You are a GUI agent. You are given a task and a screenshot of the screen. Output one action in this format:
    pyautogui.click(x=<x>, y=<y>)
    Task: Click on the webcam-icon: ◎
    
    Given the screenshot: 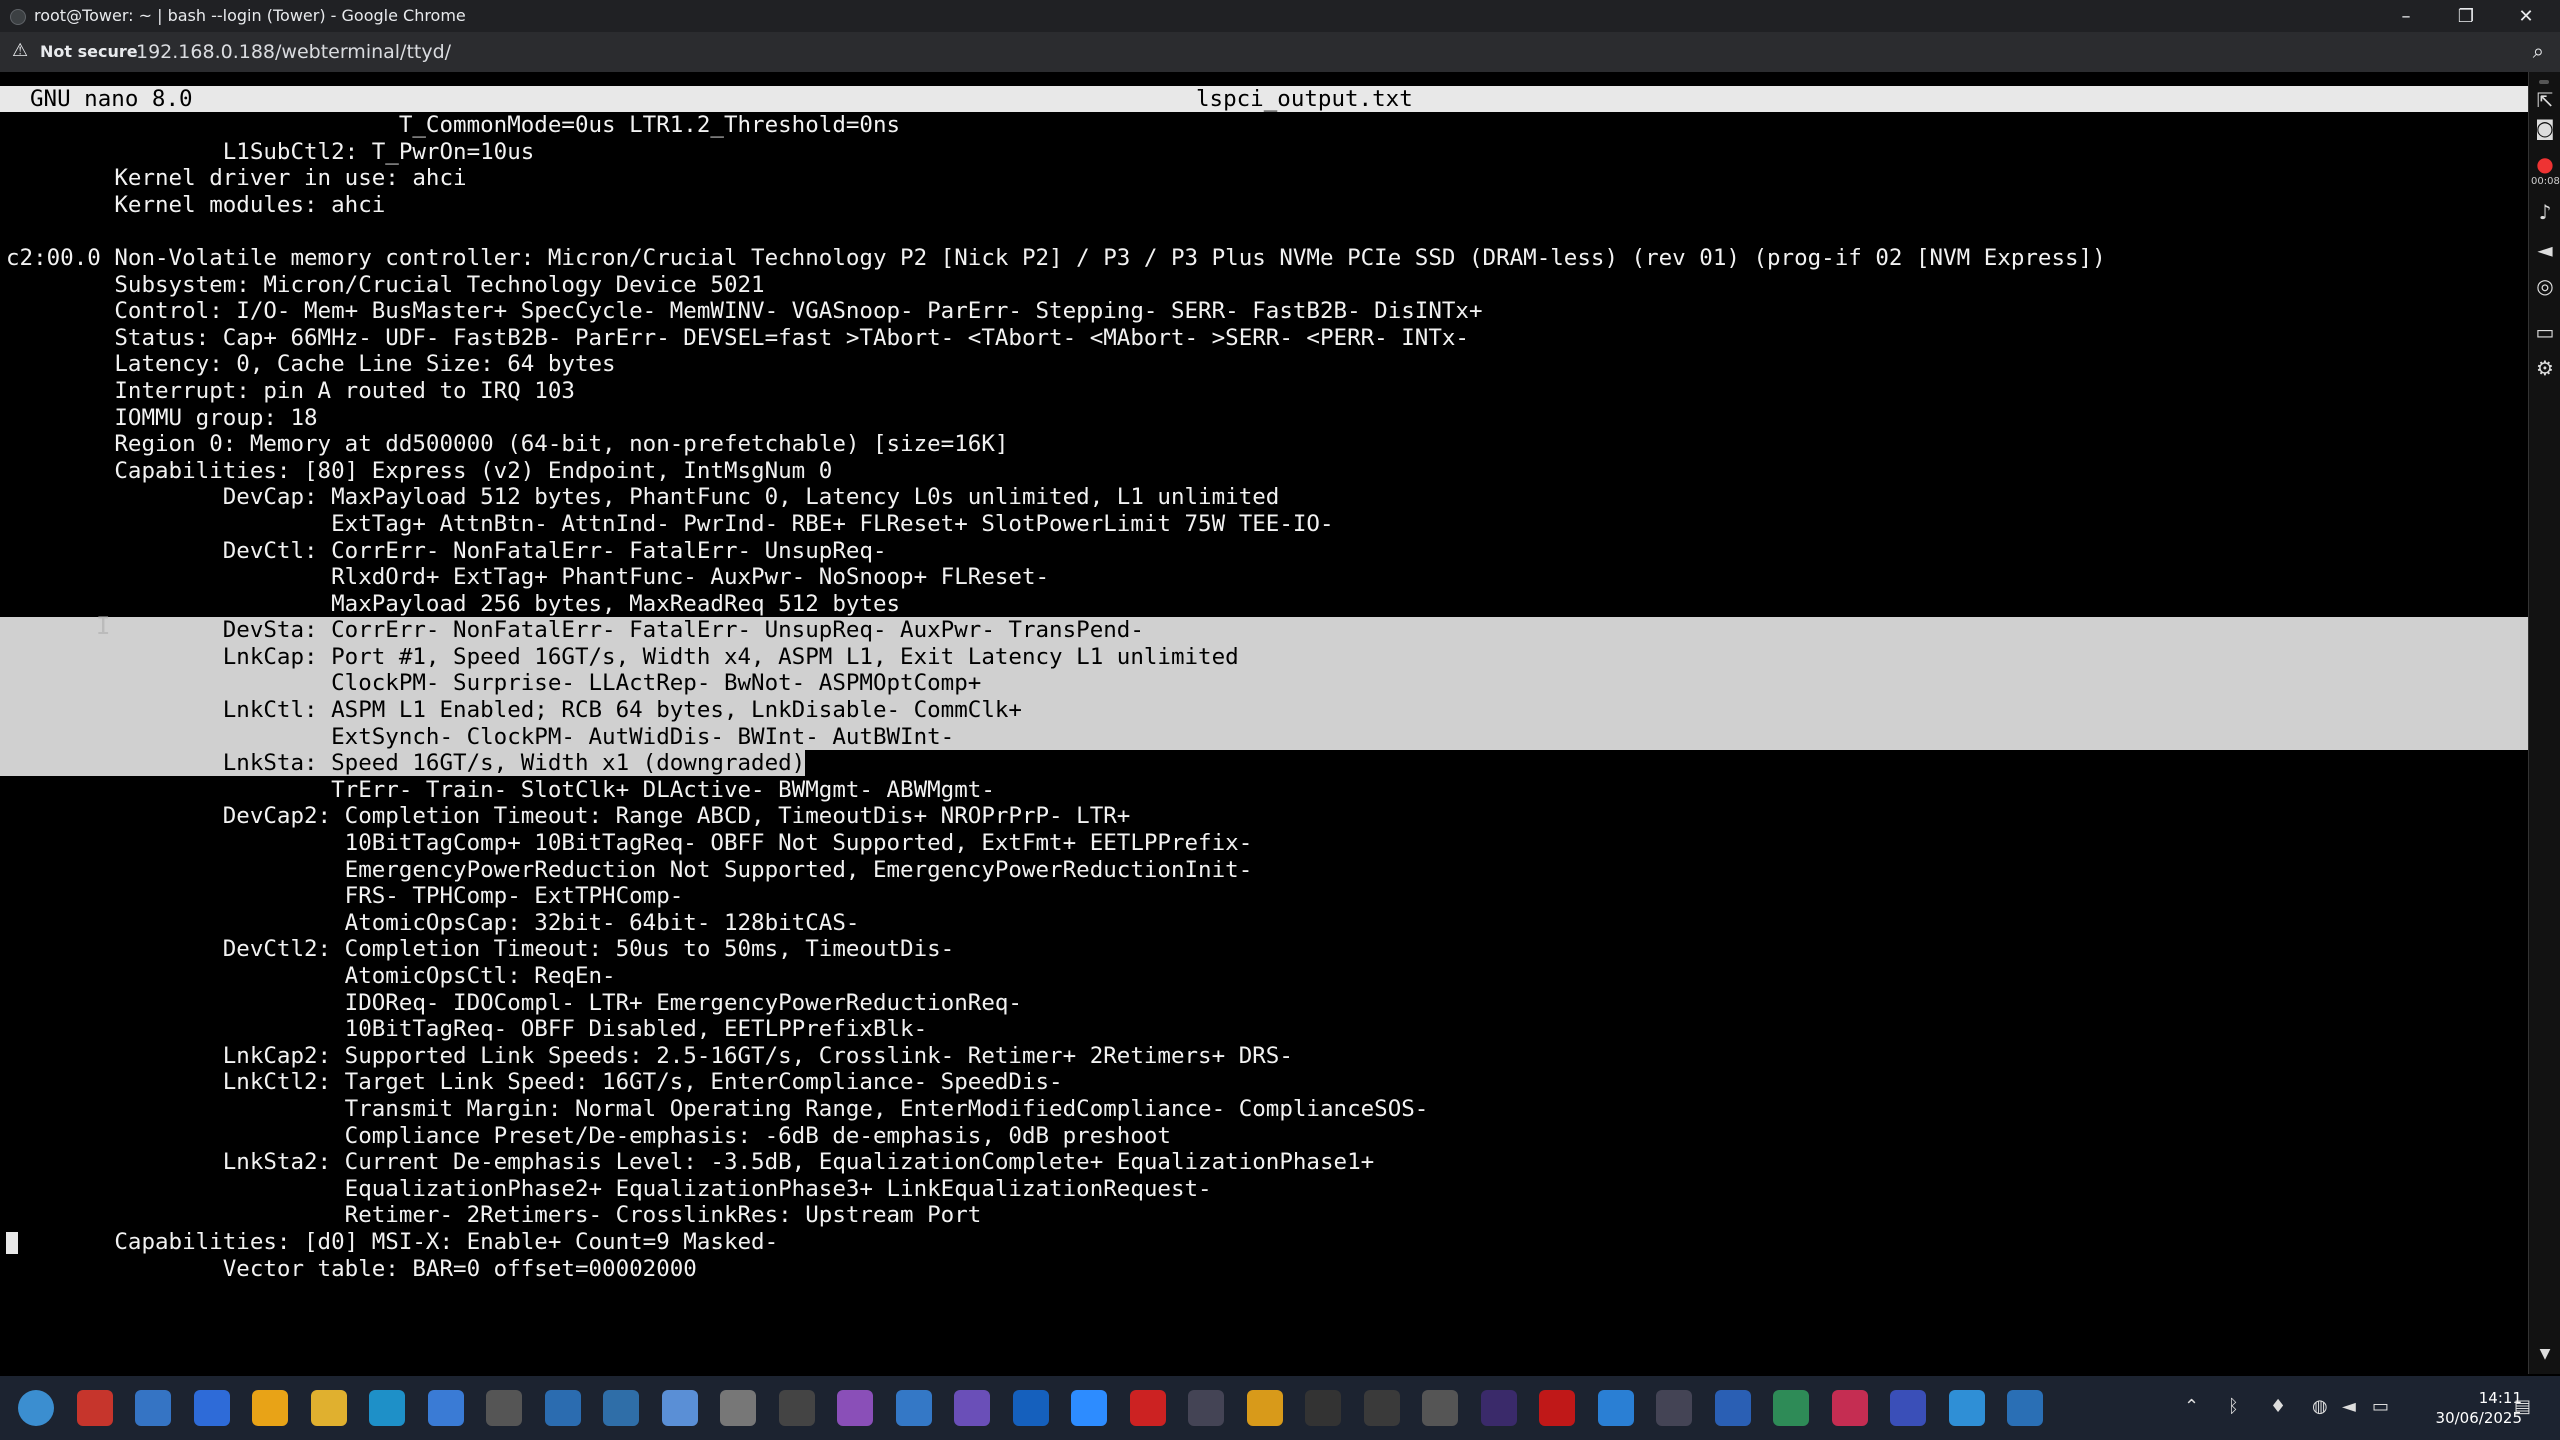 What is the action you would take?
    pyautogui.click(x=2545, y=286)
    